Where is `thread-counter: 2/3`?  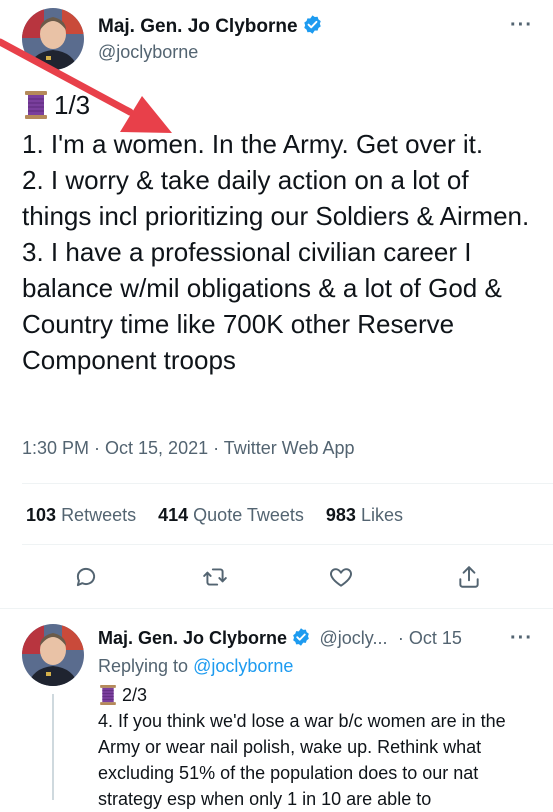
thread-counter: 2/3 is located at coordinates (135, 695).